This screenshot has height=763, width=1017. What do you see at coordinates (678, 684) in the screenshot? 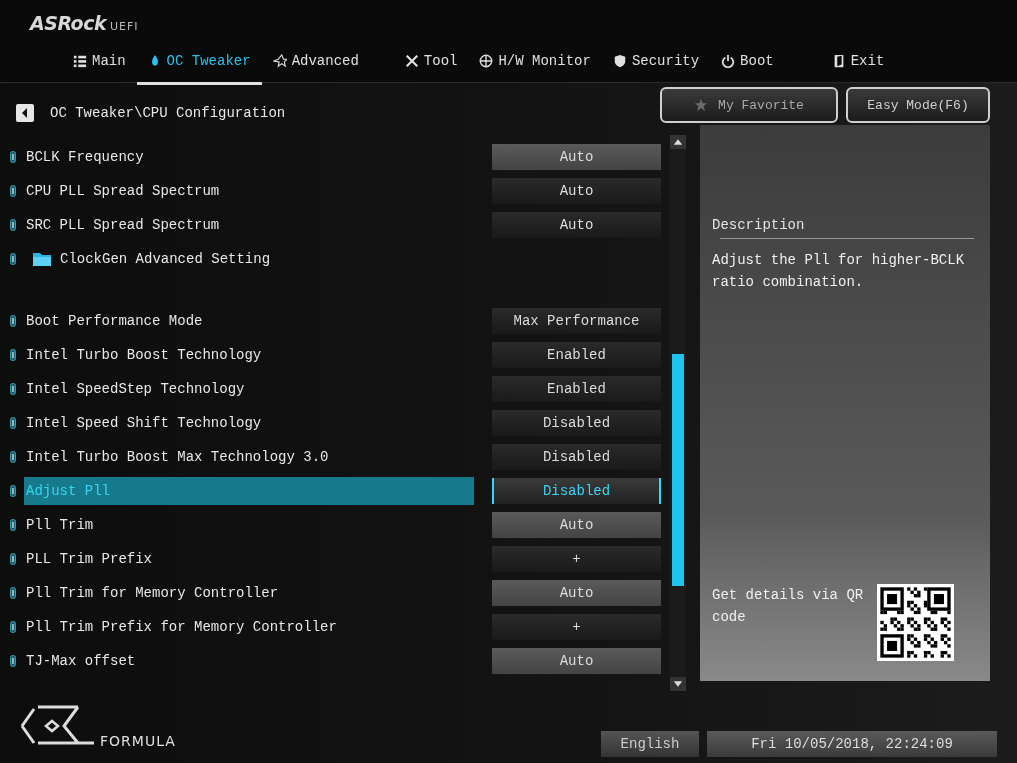
I see `scroll-down-icon` at bounding box center [678, 684].